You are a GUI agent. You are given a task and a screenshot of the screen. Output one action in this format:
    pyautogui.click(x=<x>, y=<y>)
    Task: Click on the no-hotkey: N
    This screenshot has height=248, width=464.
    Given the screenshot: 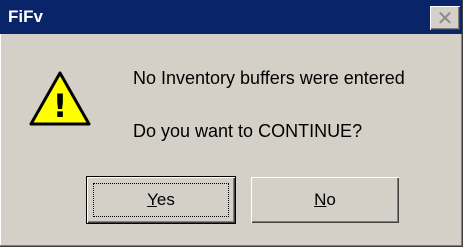 What is the action you would take?
    pyautogui.click(x=320, y=199)
    